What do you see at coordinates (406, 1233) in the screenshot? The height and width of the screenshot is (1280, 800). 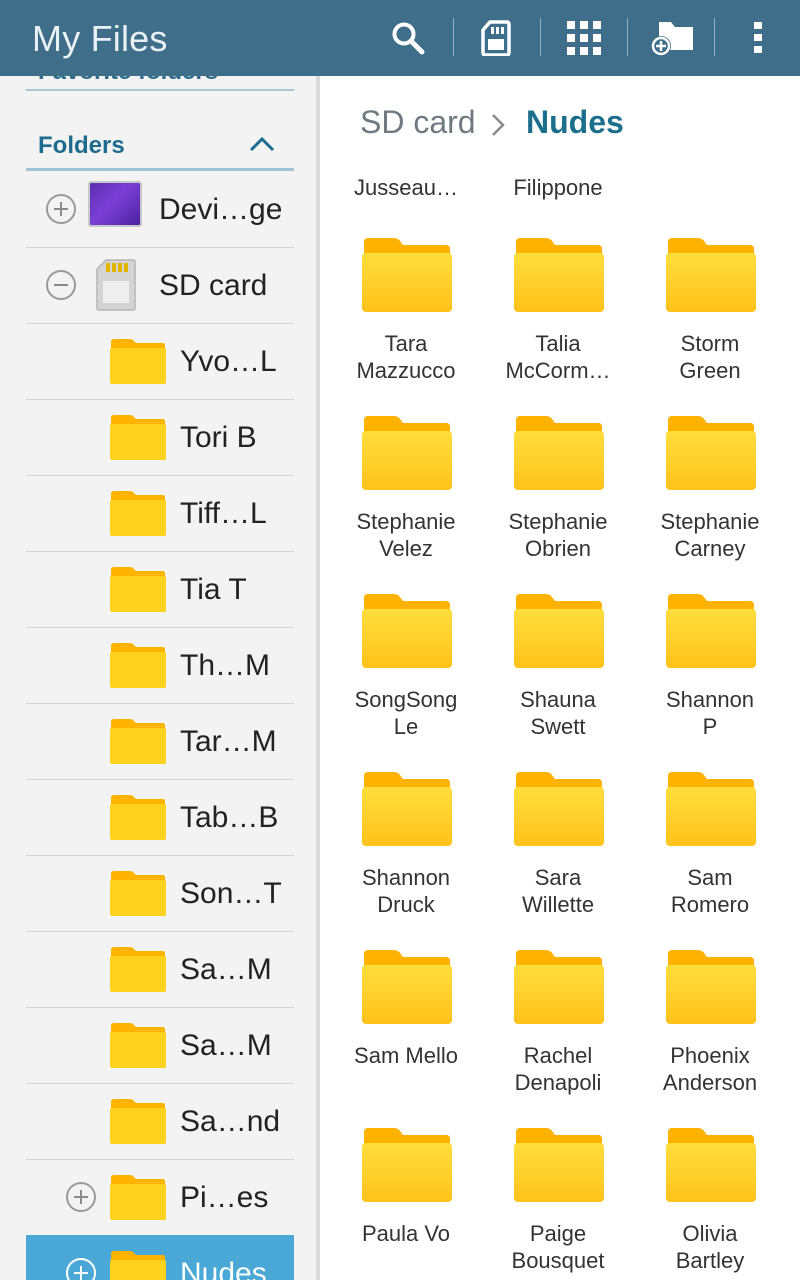 I see `folder-name: Paula Vo` at bounding box center [406, 1233].